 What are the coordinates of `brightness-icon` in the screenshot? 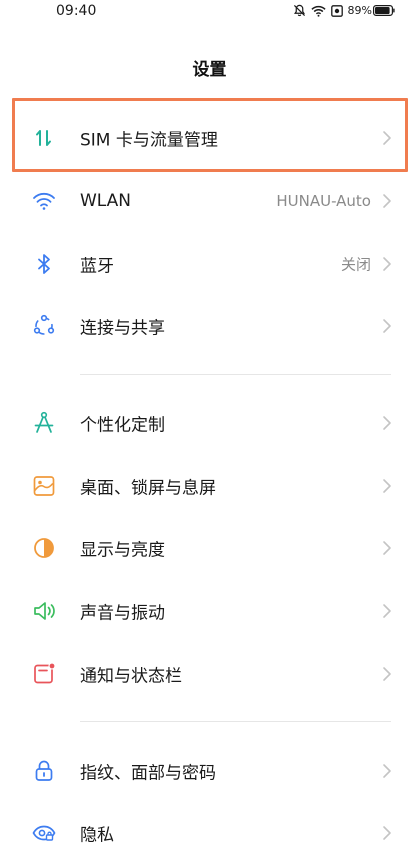 It's located at (44, 548).